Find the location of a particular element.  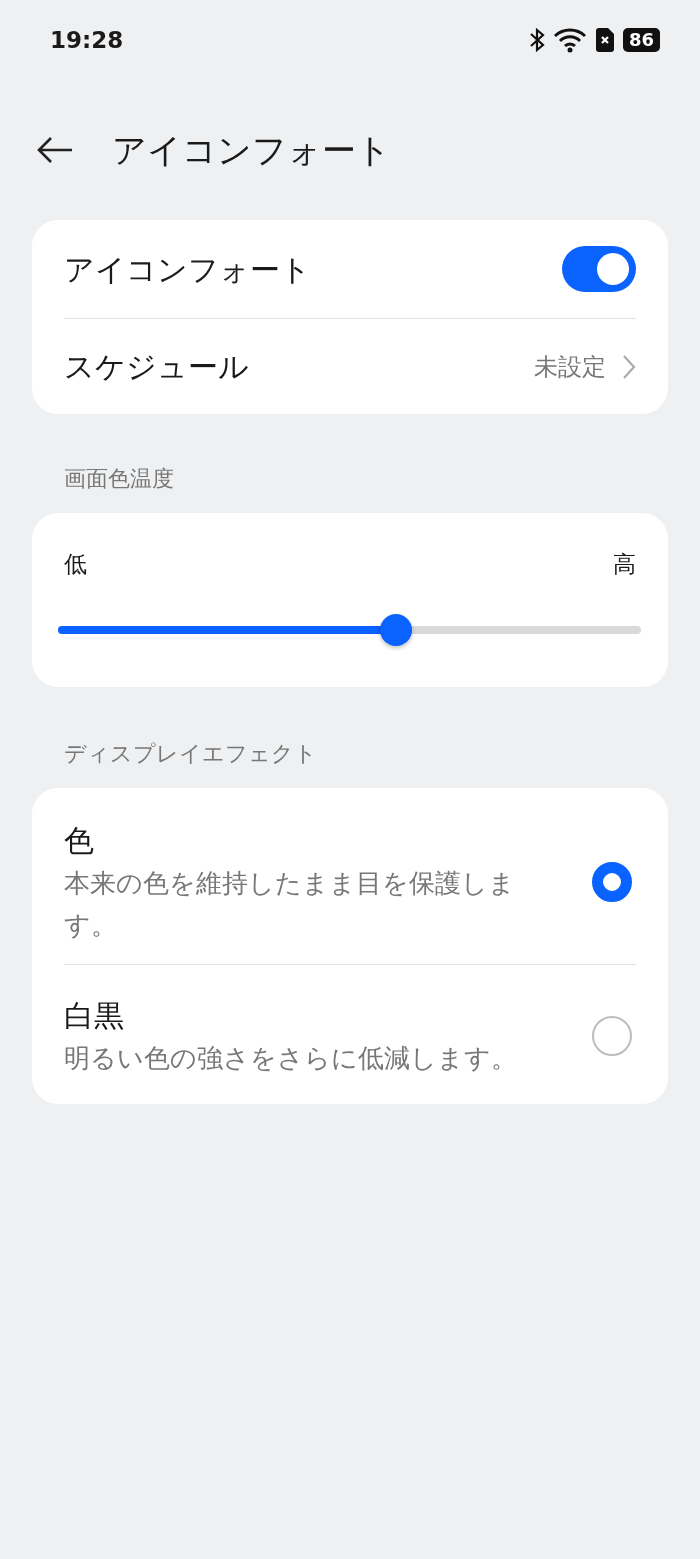

slider is located at coordinates (349, 629).